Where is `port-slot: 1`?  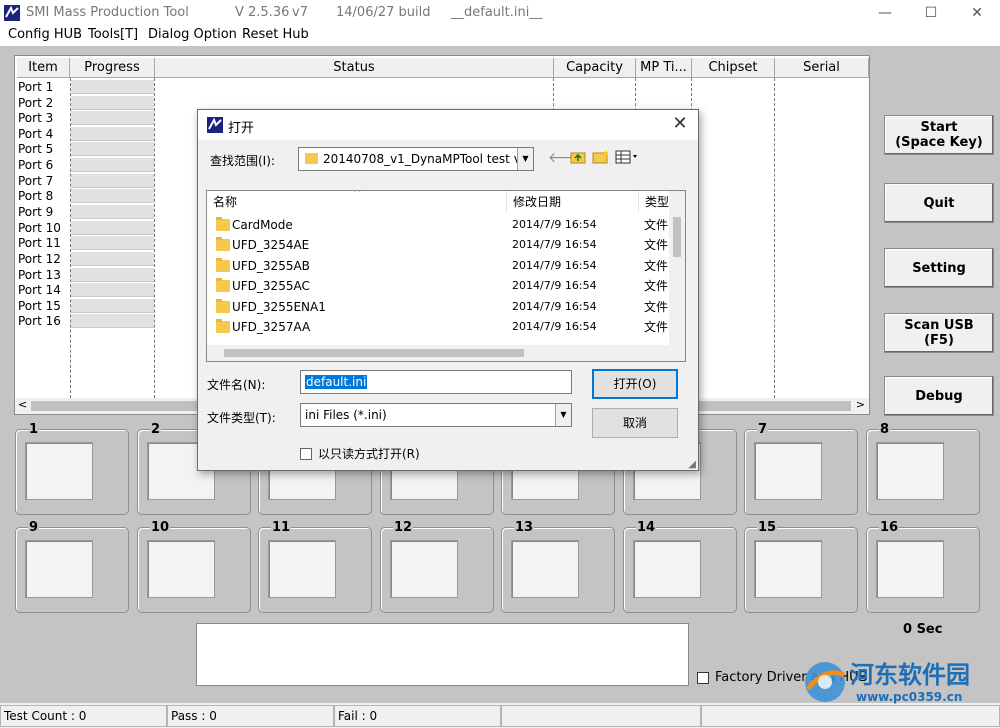
port-slot: 1 is located at coordinates (72, 468).